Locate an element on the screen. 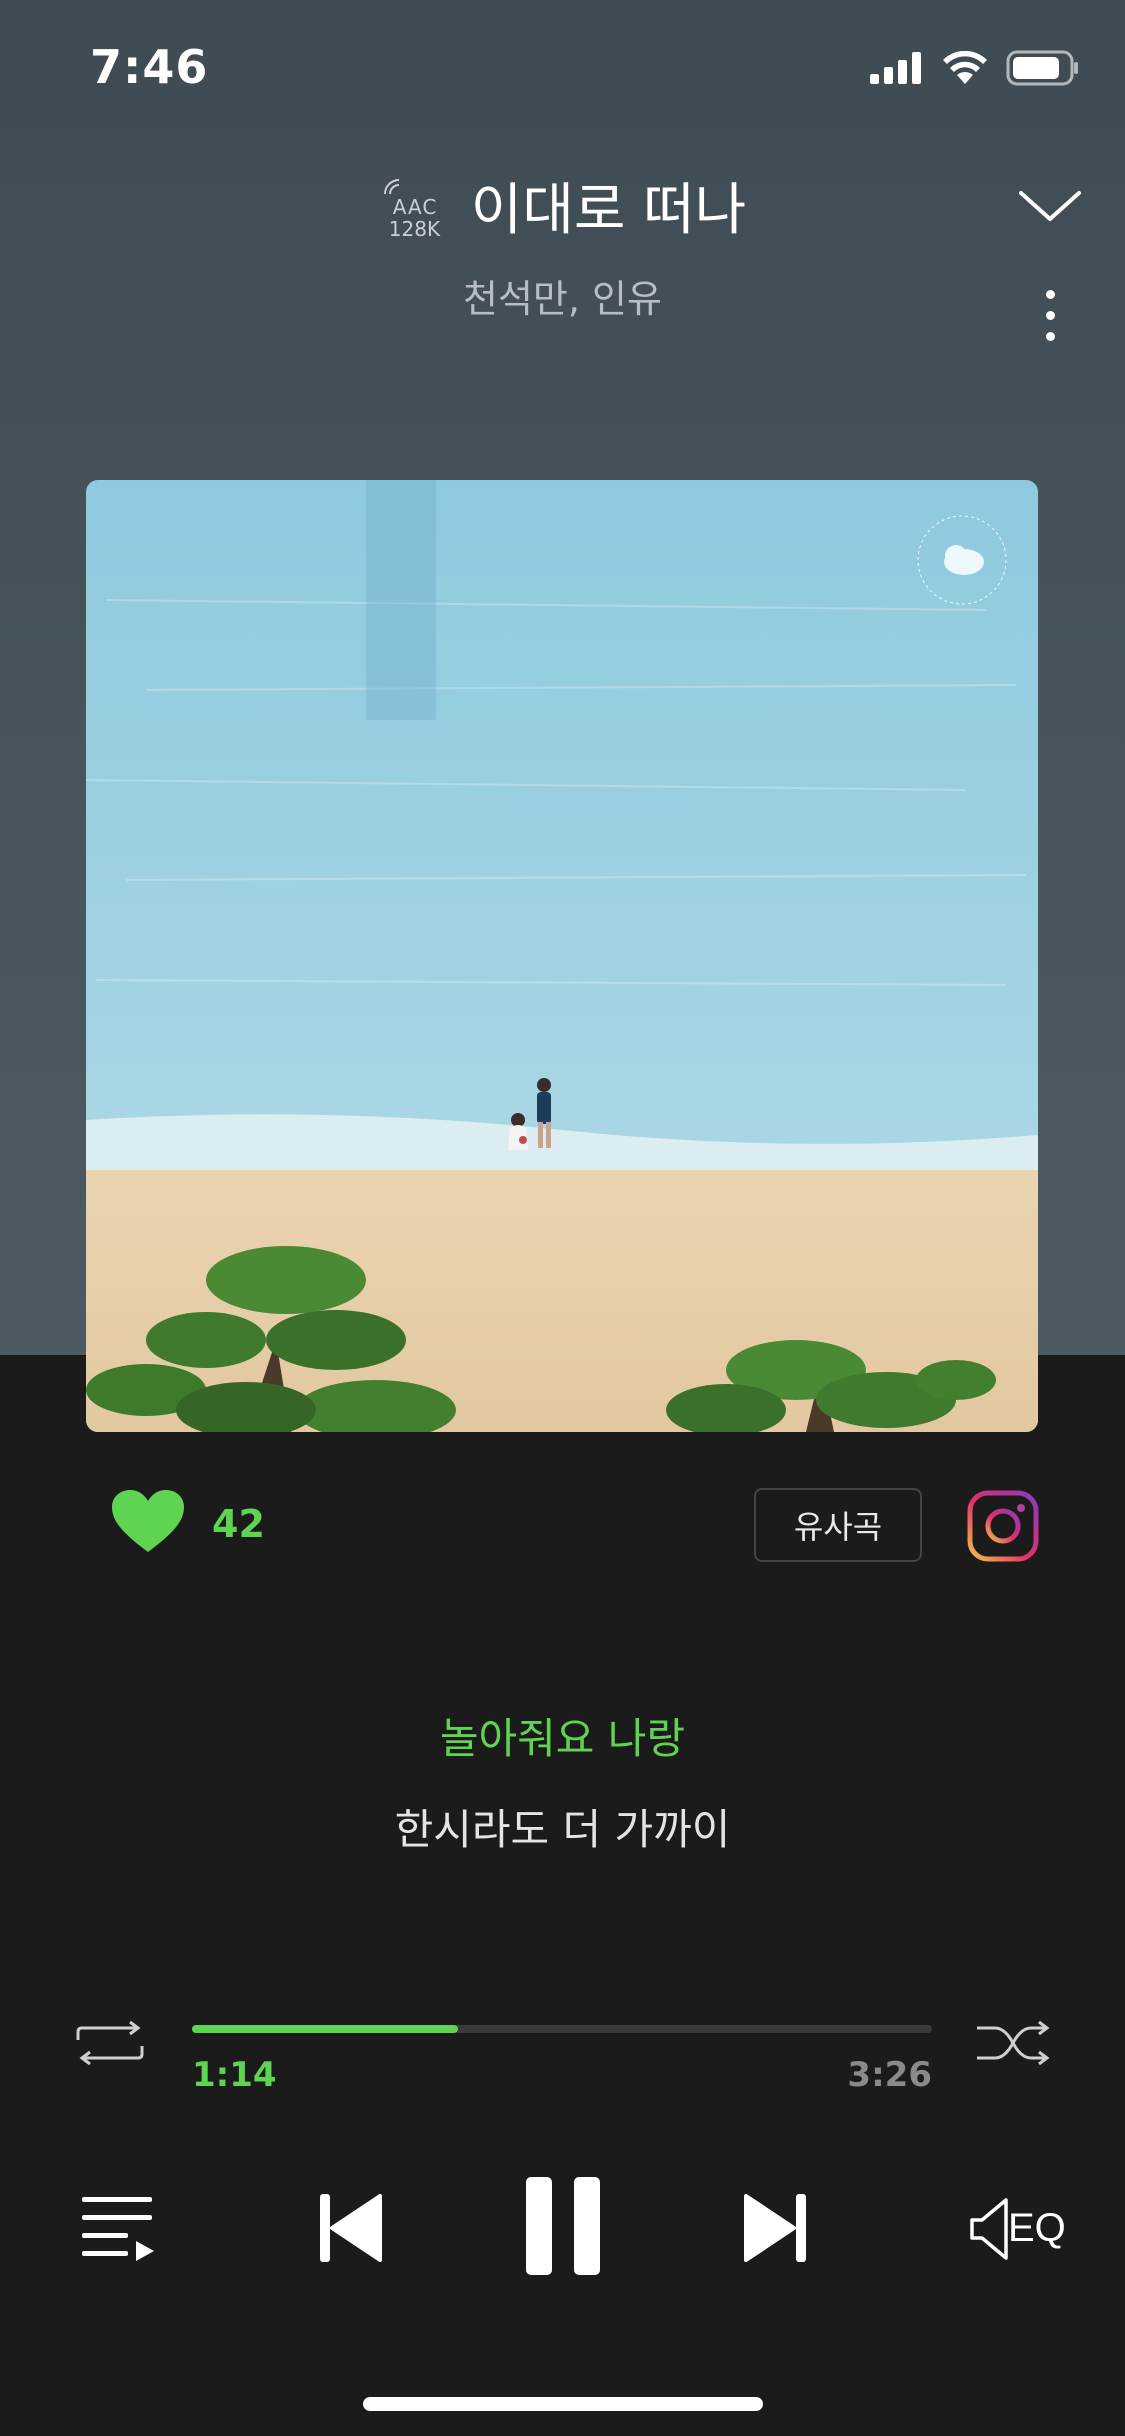 This screenshot has height=2436, width=1125. lyrics-panel: 놀아줘요 나랑 한시라도 더 가까이 is located at coordinates (562, 1781).